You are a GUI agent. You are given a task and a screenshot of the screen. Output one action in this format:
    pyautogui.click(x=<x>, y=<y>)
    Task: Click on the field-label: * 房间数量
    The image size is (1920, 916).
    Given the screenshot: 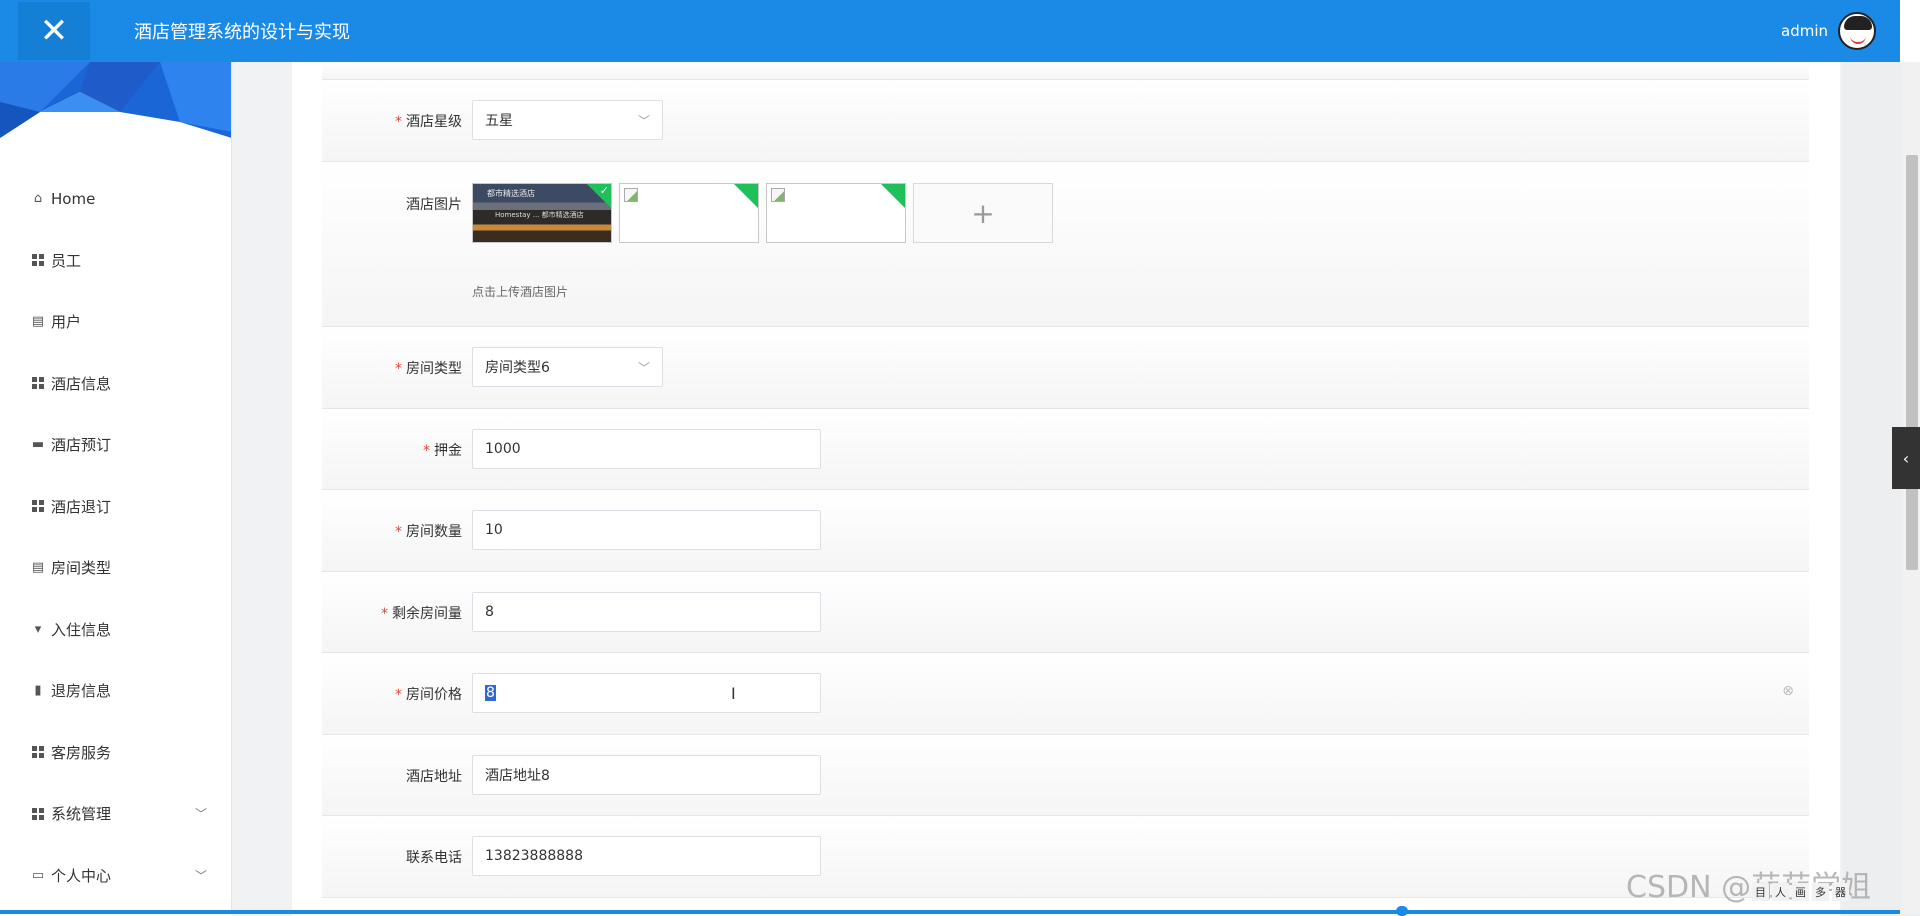 What is the action you would take?
    pyautogui.click(x=428, y=532)
    